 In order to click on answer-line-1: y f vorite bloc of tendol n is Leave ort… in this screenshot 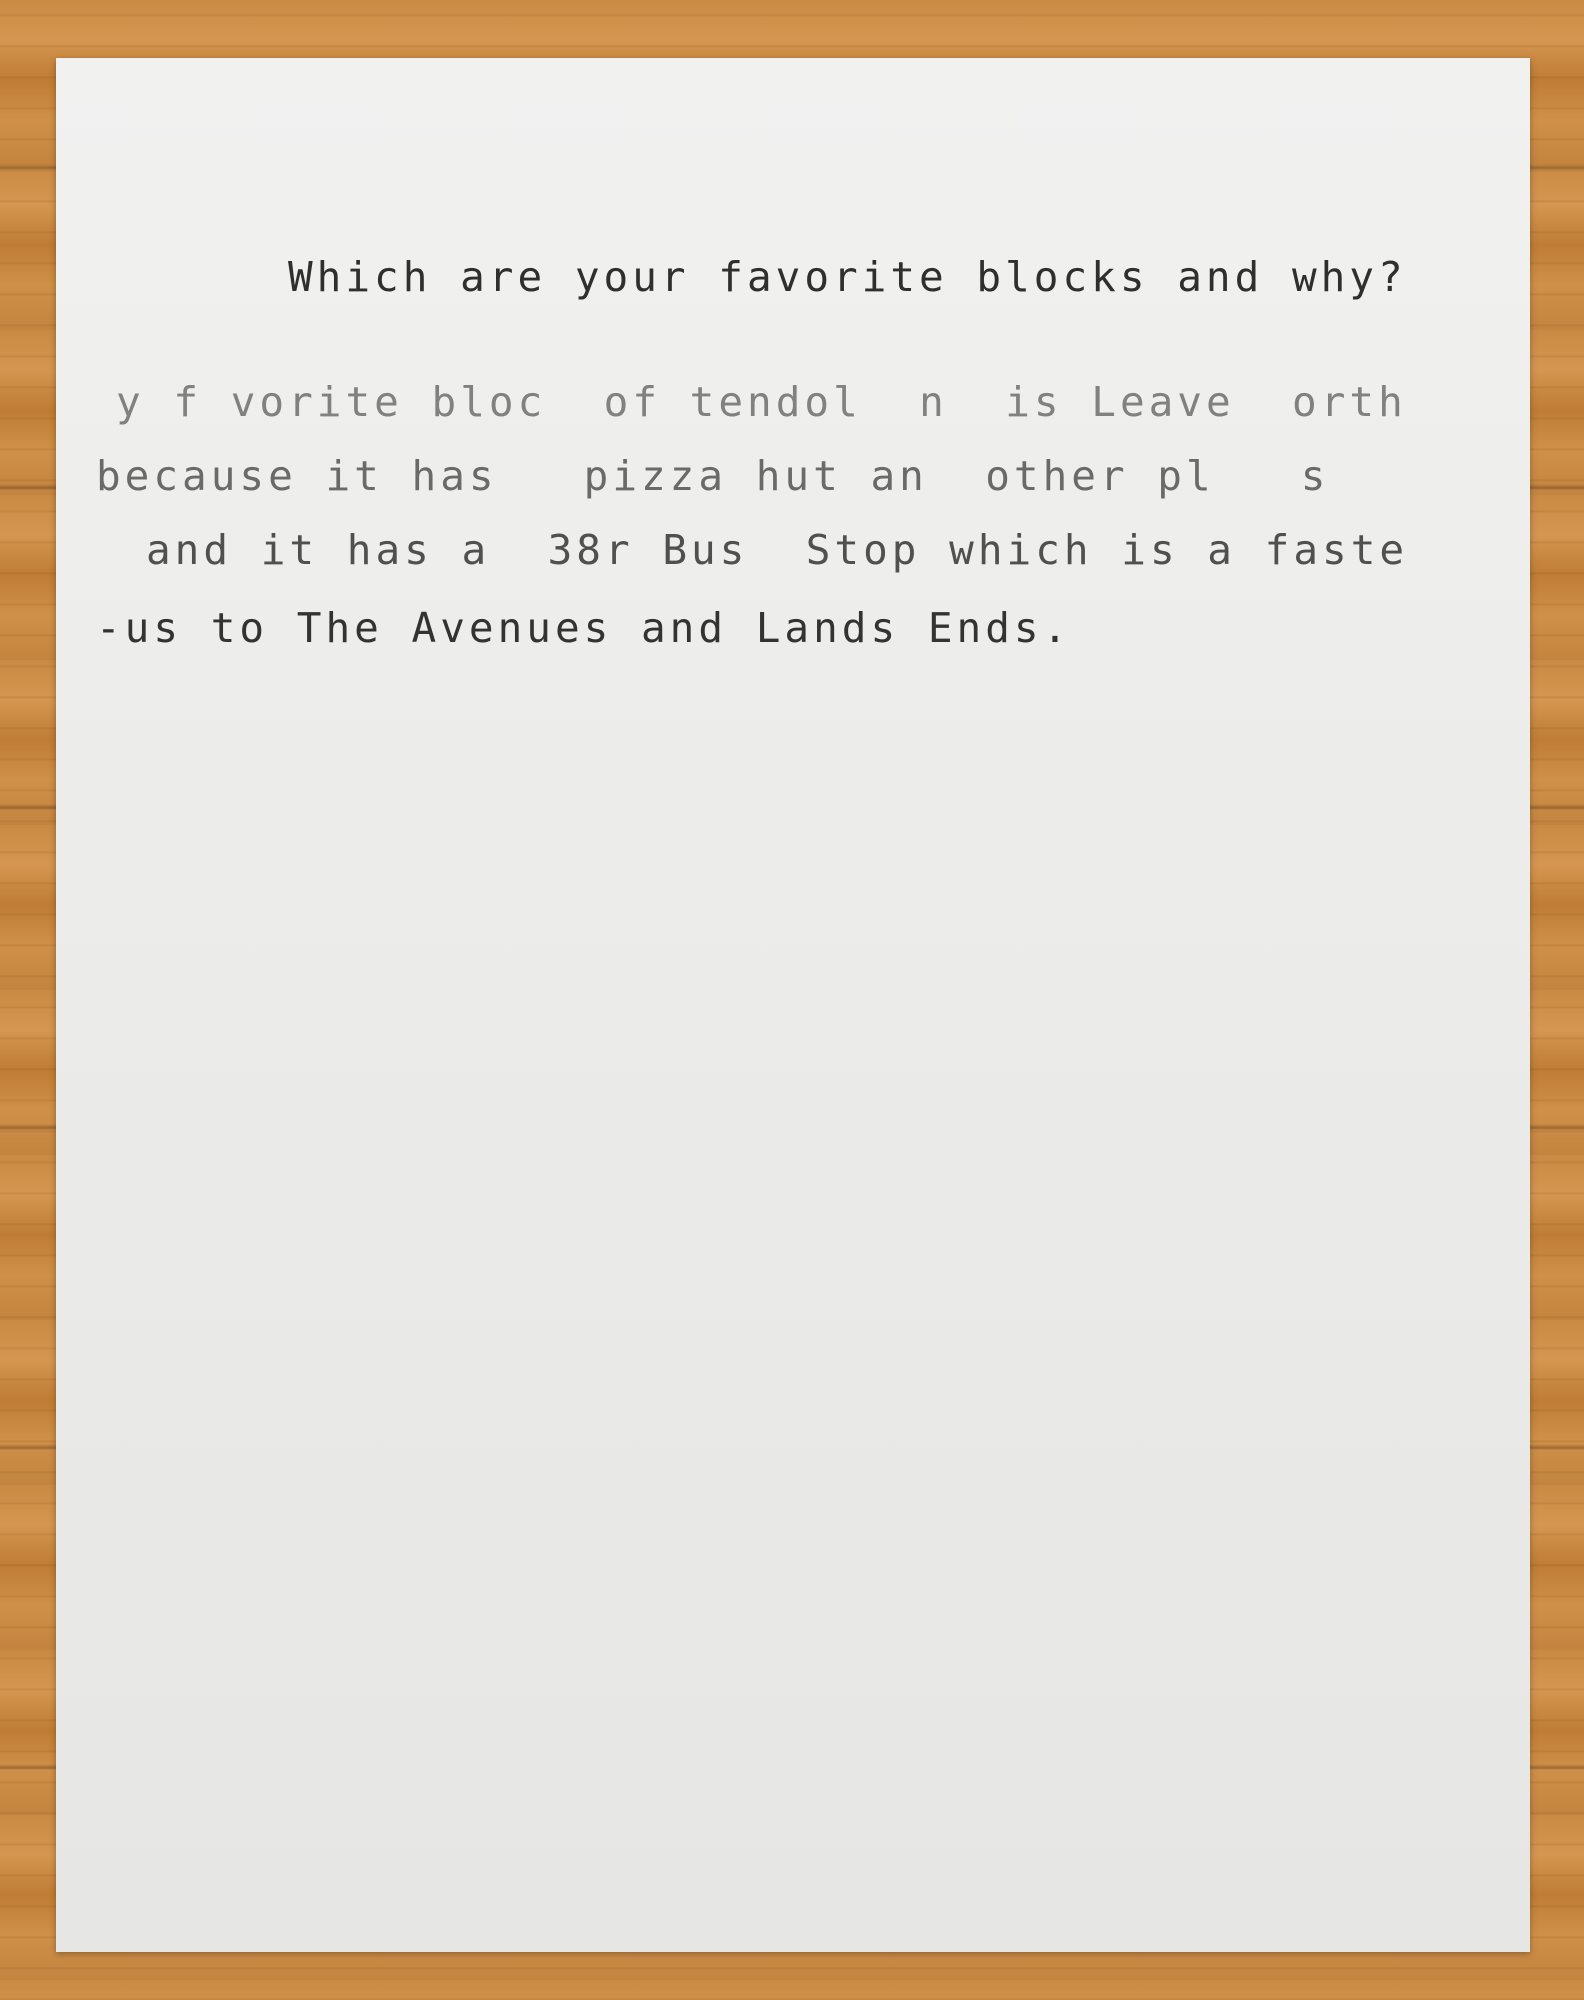, I will do `click(761, 402)`.